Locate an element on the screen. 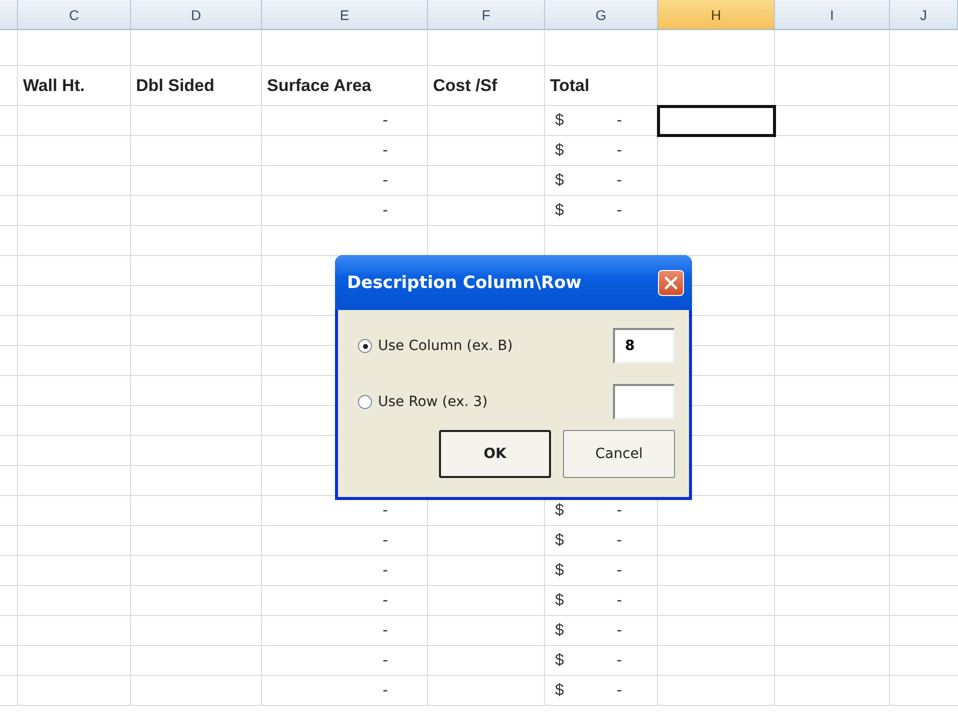 Image resolution: width=958 pixels, height=723 pixels. selected-cell is located at coordinates (716, 121).